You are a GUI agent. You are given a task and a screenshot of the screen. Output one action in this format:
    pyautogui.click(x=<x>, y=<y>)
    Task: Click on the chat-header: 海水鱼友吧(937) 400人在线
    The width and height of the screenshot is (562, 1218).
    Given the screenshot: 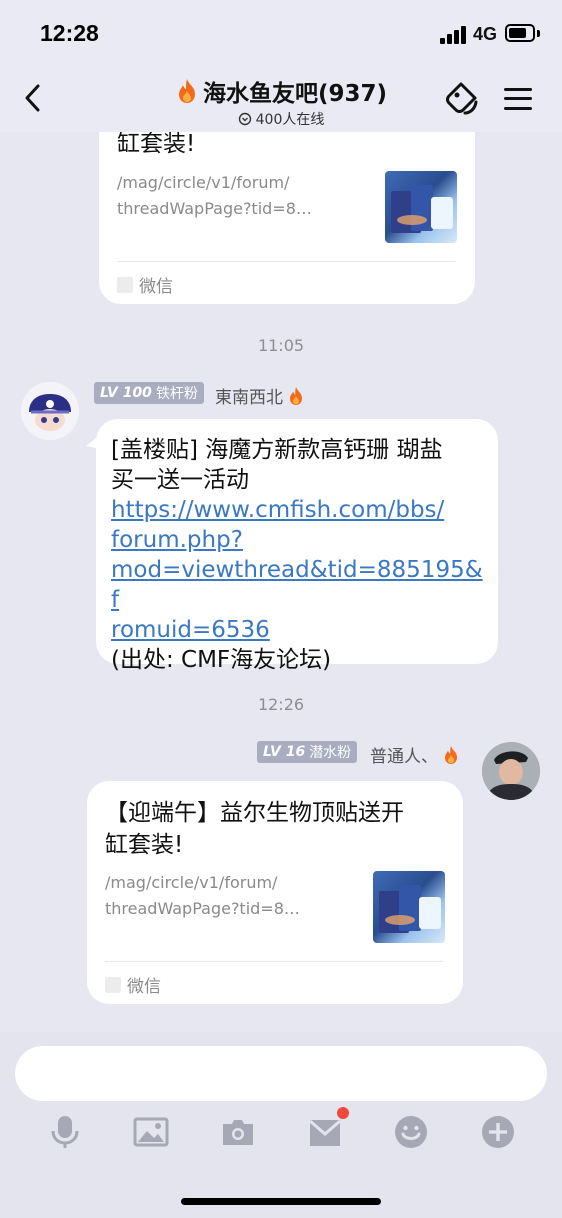 What is the action you would take?
    pyautogui.click(x=281, y=99)
    